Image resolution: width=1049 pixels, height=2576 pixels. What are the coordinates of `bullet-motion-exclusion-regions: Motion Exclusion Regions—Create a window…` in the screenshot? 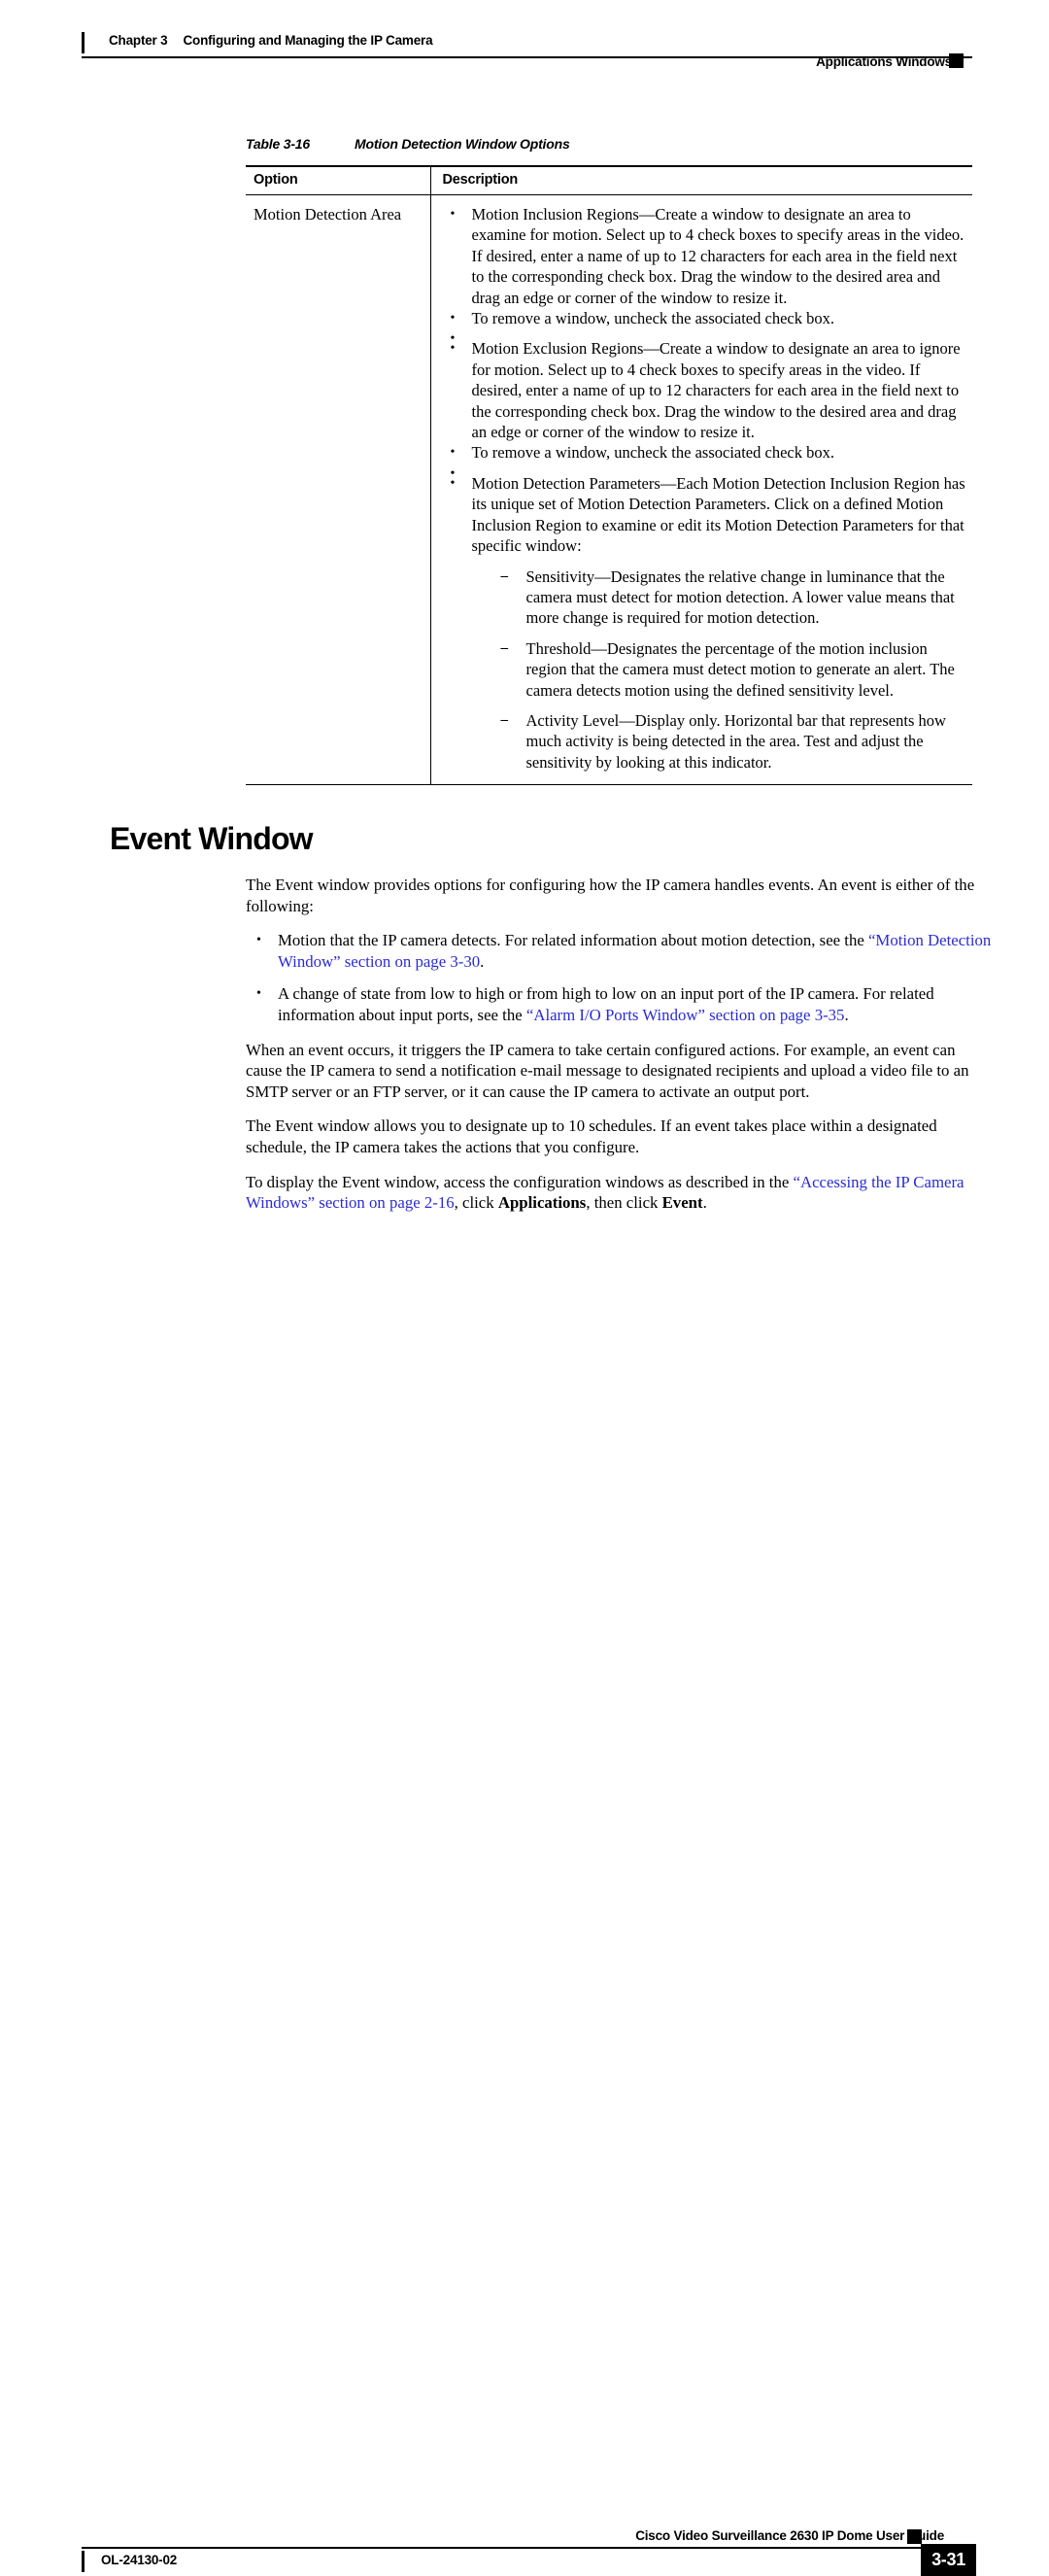 It's located at (705, 390).